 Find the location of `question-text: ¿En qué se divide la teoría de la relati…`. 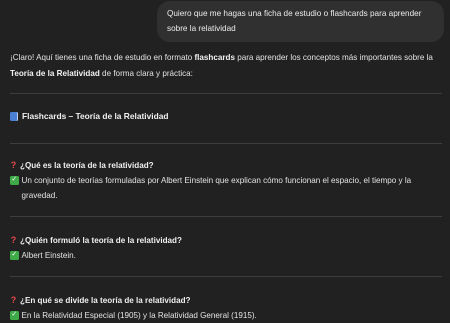

question-text: ¿En qué se divide la teoría de la relati… is located at coordinates (105, 300).